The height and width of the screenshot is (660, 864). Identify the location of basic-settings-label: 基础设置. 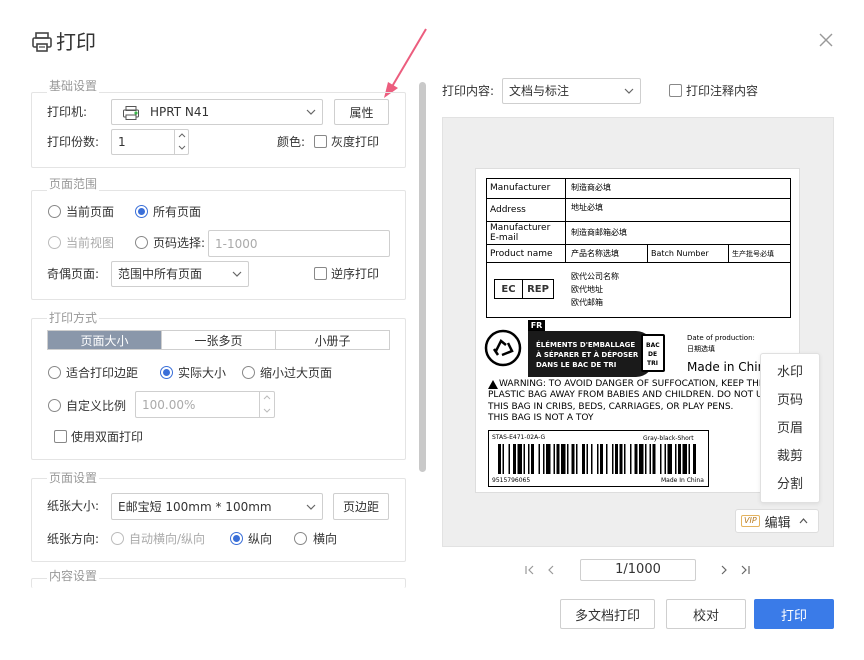
(73, 86).